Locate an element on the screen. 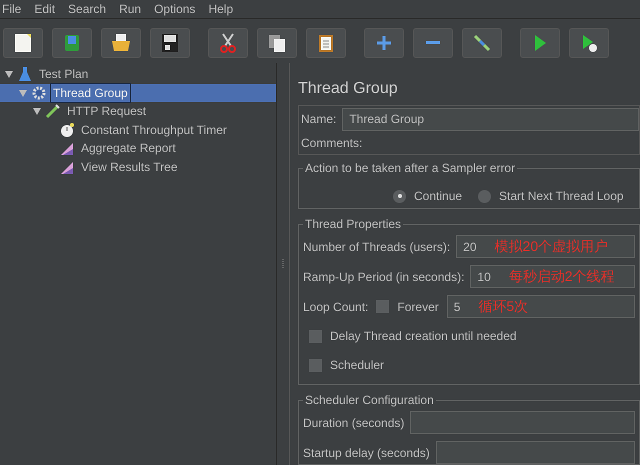 The width and height of the screenshot is (640, 465). field-label: Number of Threads (users): is located at coordinates (376, 247).